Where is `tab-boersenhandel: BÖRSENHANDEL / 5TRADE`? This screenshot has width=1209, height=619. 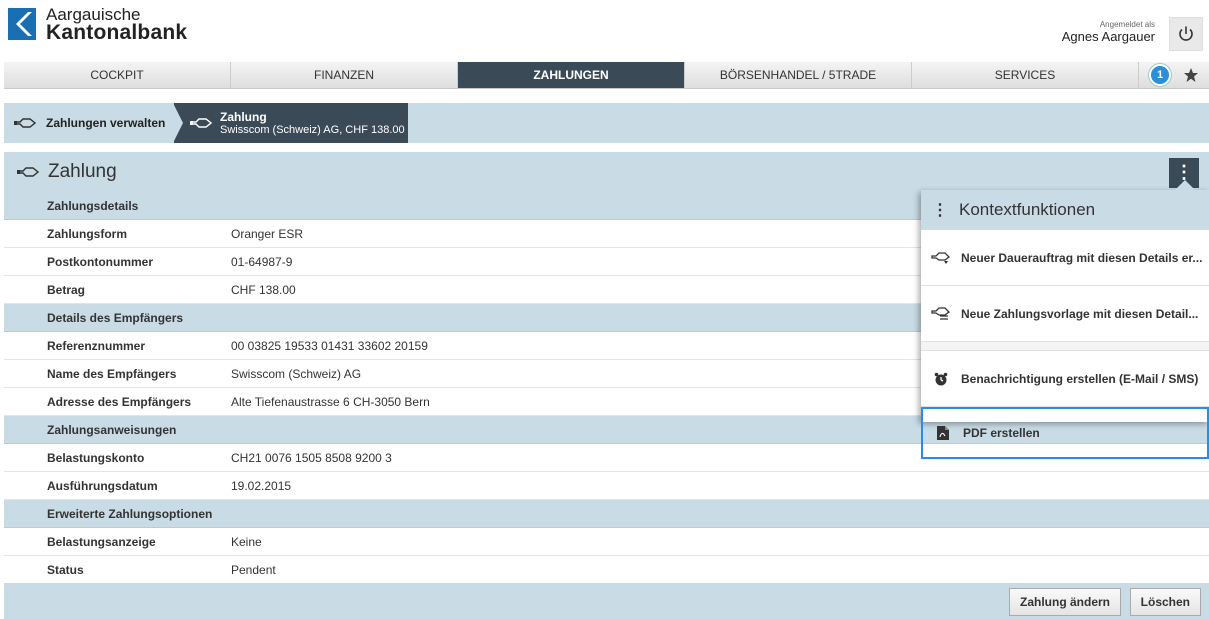 tab-boersenhandel: BÖRSENHANDEL / 5TRADE is located at coordinates (798, 75).